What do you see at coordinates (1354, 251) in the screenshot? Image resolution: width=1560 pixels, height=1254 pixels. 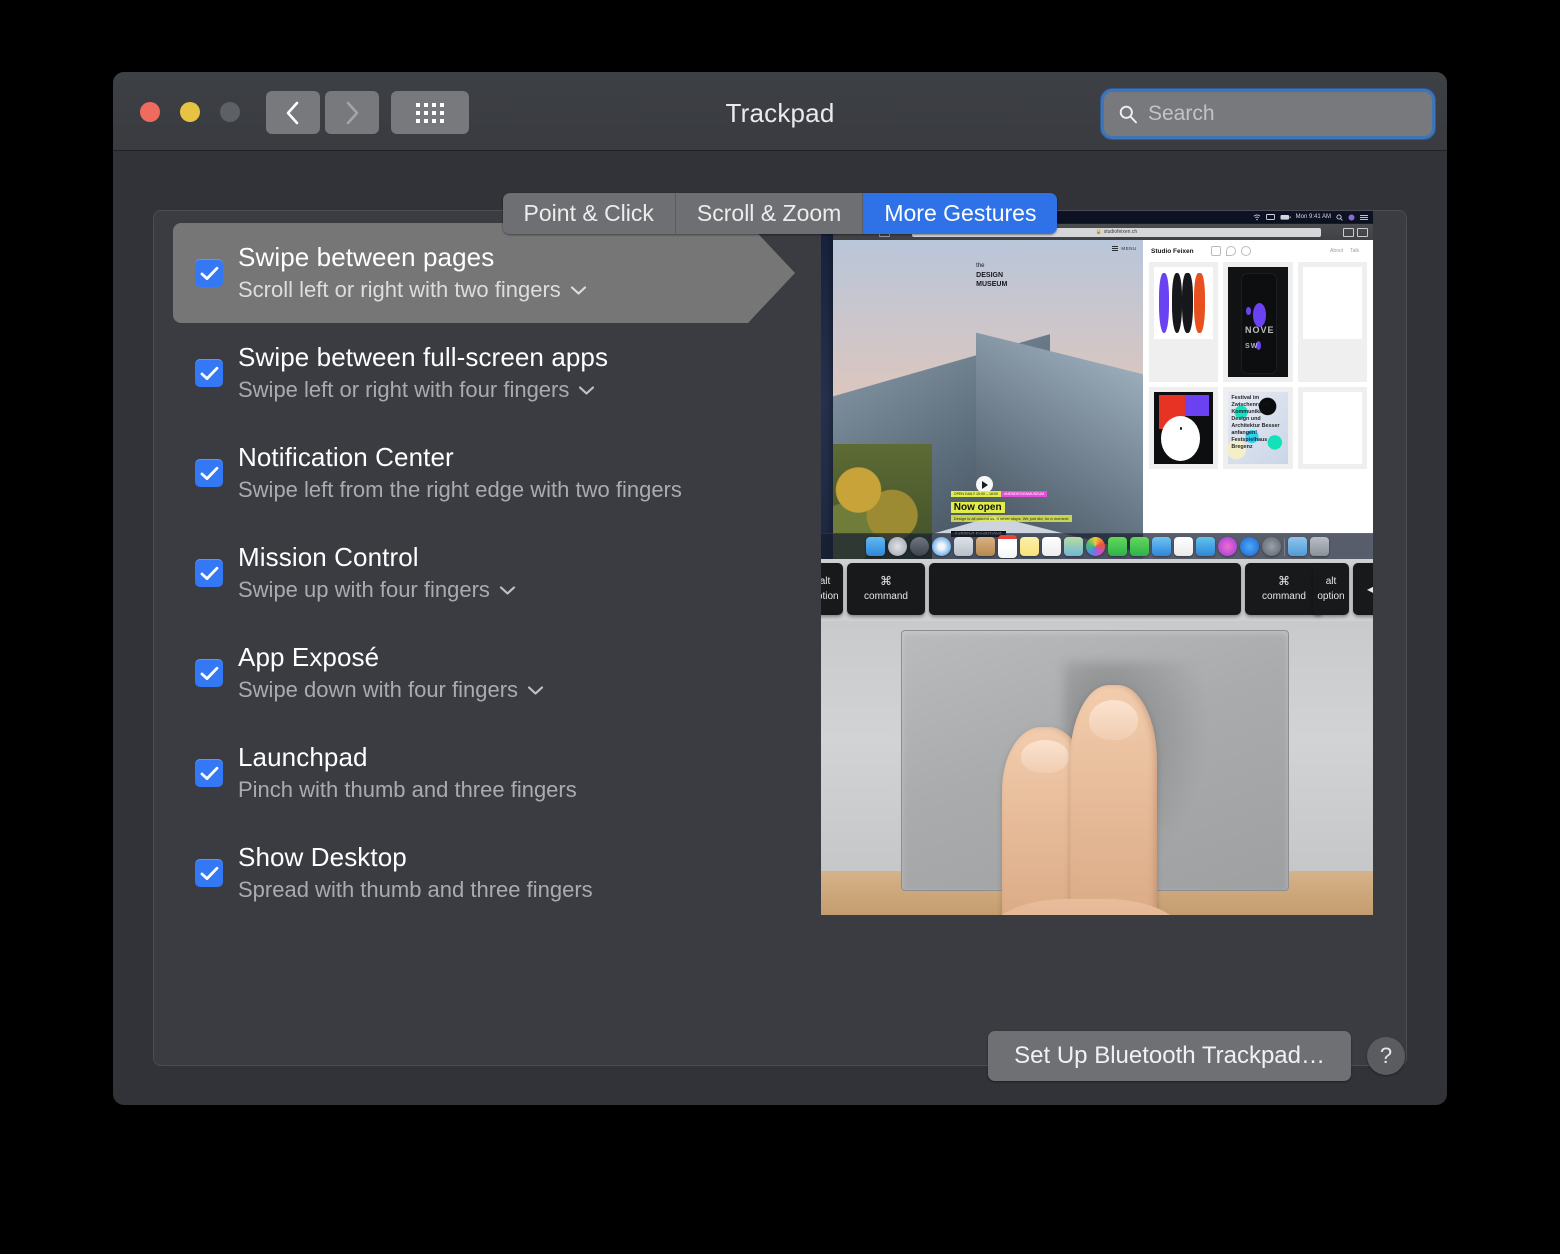 I see `nav-talk: Talk` at bounding box center [1354, 251].